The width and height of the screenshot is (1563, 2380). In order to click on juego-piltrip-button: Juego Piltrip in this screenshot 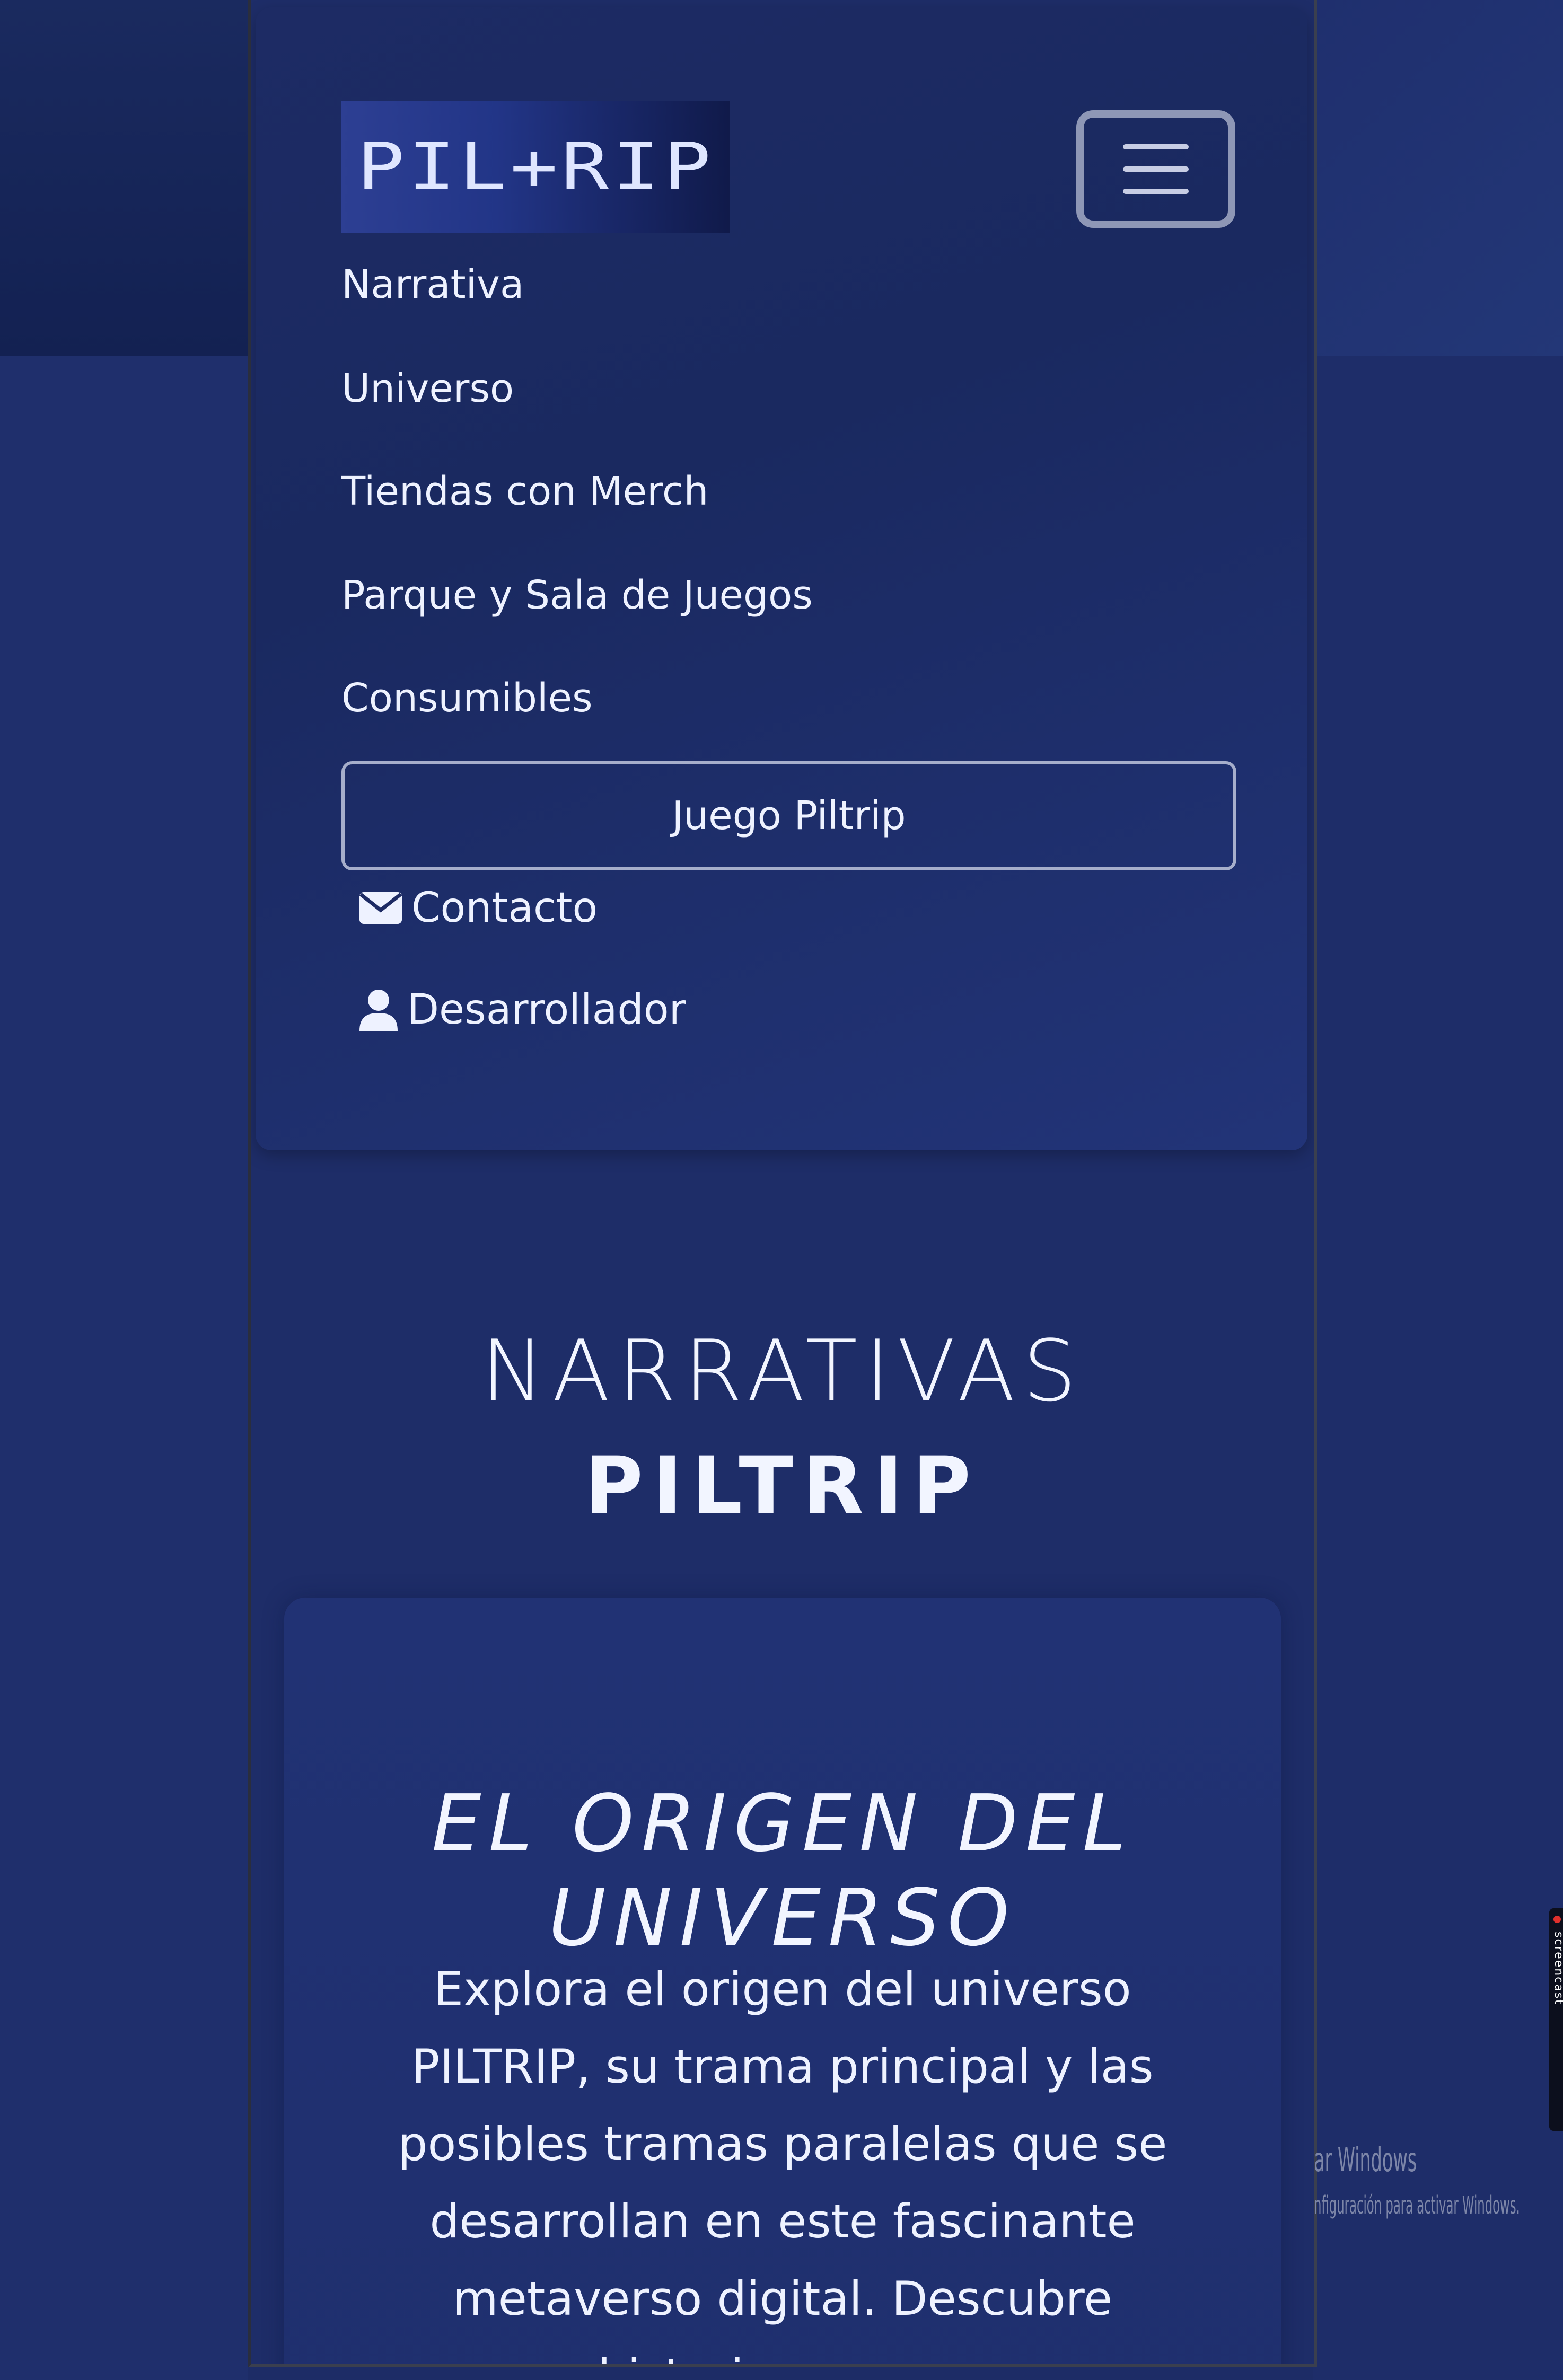, I will do `click(788, 815)`.